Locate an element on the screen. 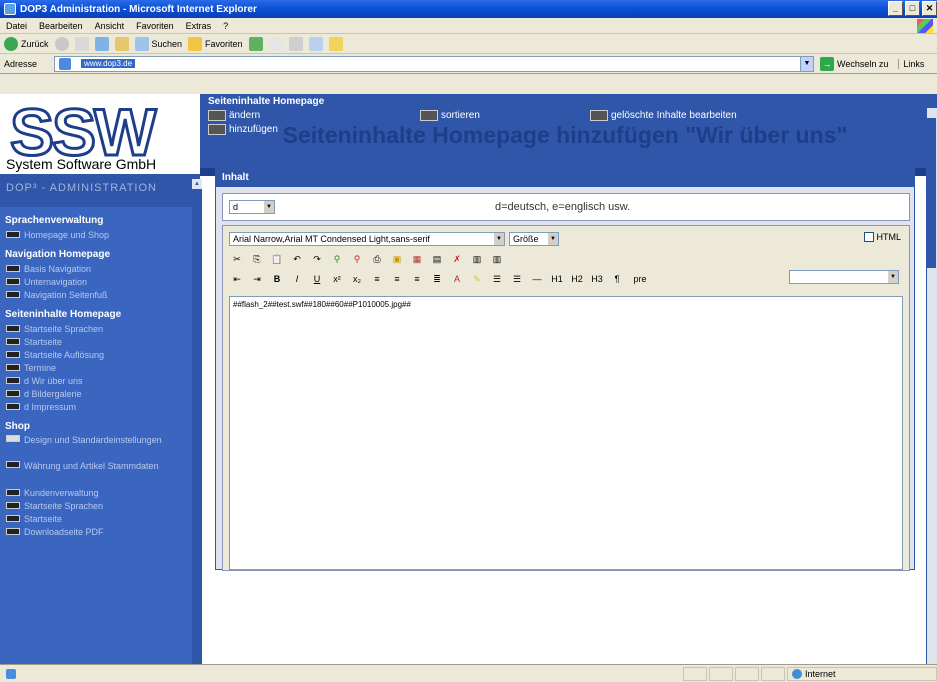 This screenshot has height=682, width=937. change-action: ändern is located at coordinates (234, 115).